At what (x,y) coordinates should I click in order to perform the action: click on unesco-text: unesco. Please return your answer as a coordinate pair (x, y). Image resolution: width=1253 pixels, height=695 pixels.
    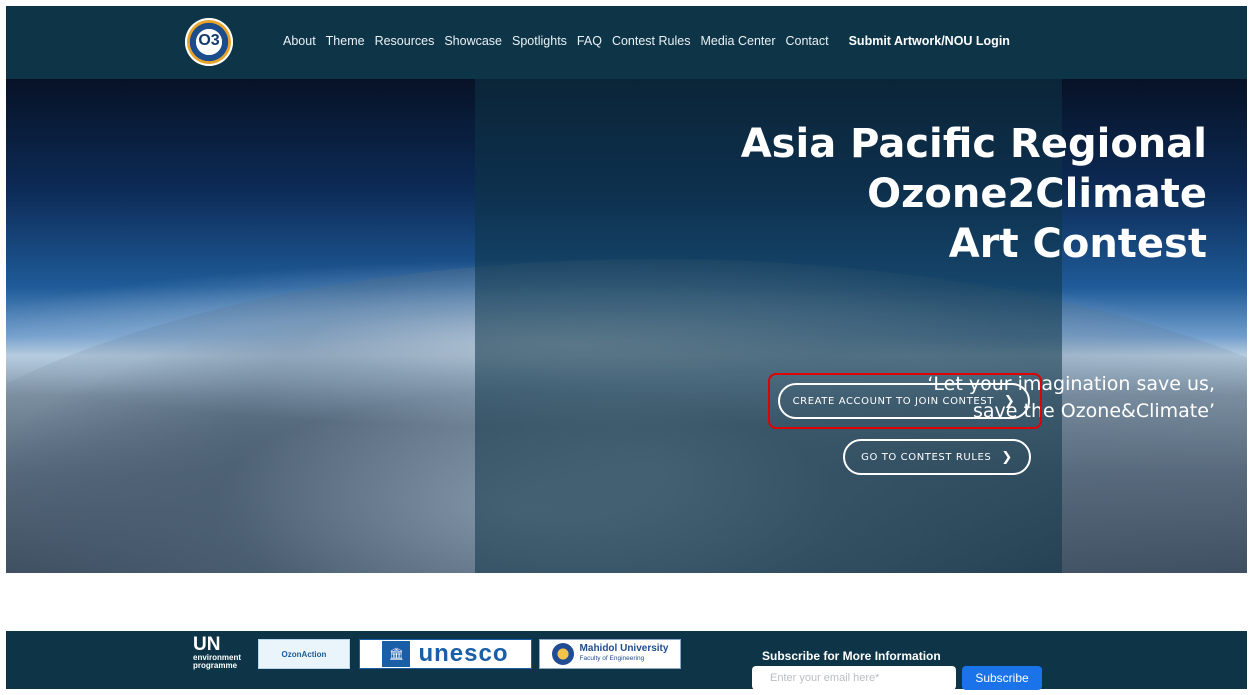
    Looking at the image, I should click on (463, 653).